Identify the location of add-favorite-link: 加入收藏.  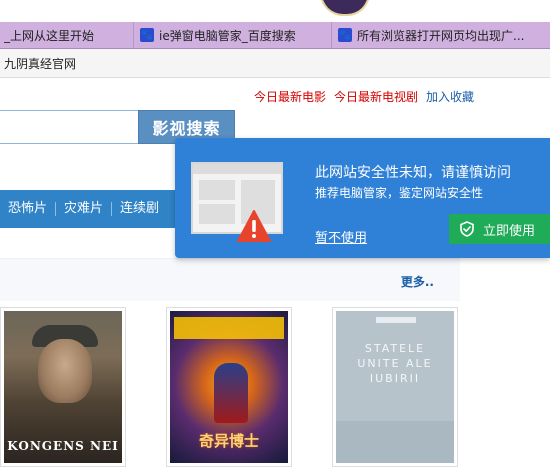
(450, 96).